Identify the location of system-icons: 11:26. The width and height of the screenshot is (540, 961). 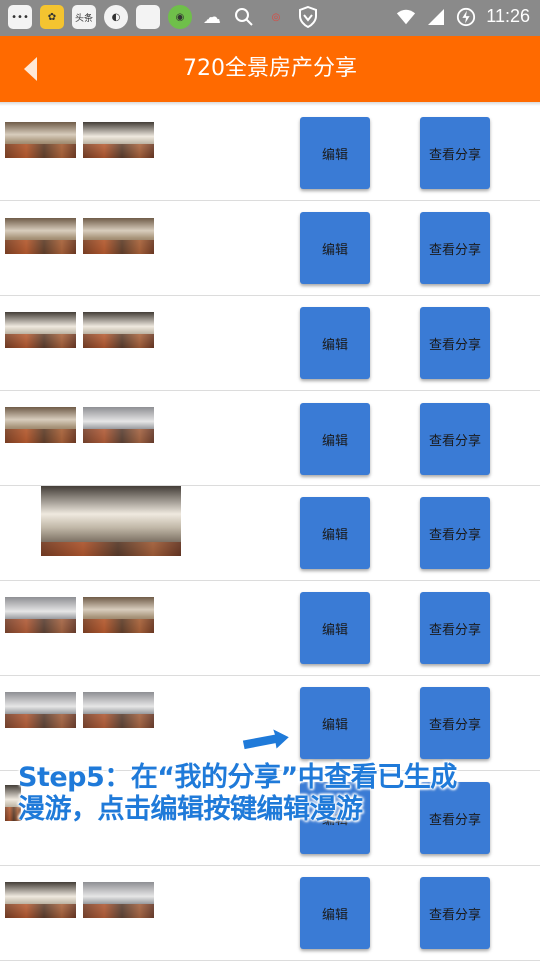
(463, 16).